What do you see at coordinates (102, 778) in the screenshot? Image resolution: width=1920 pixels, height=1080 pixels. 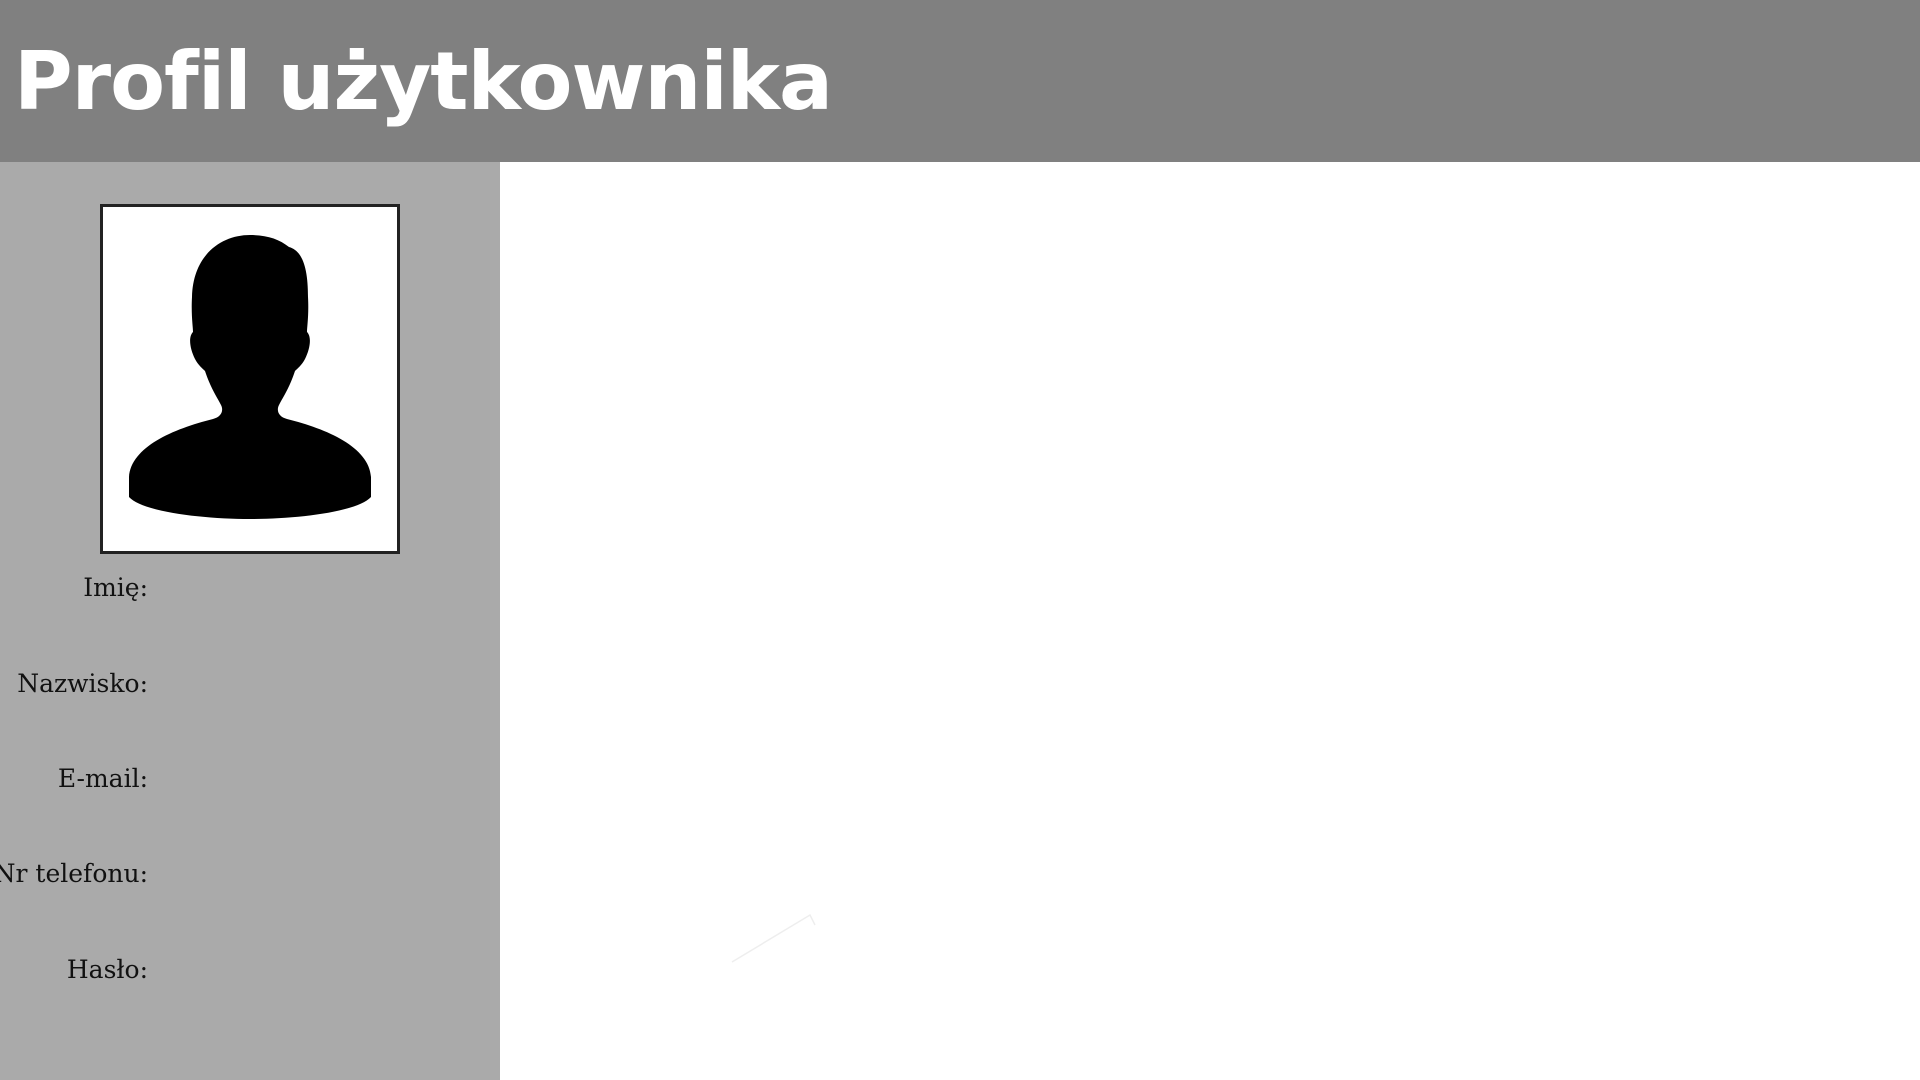 I see `email-label: E-mail:` at bounding box center [102, 778].